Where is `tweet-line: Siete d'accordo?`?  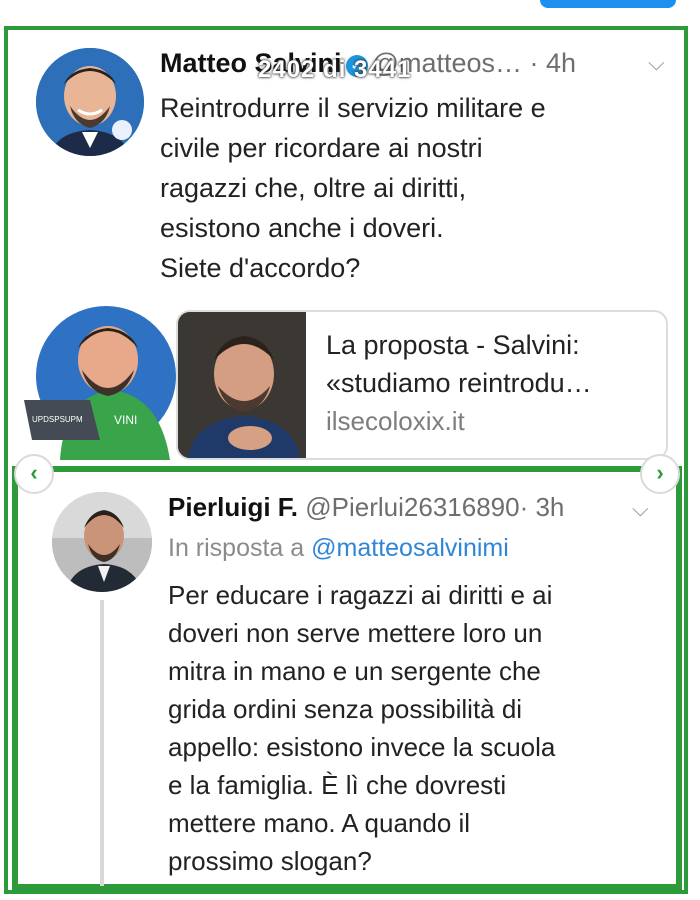 tweet-line: Siete d'accordo? is located at coordinates (260, 268).